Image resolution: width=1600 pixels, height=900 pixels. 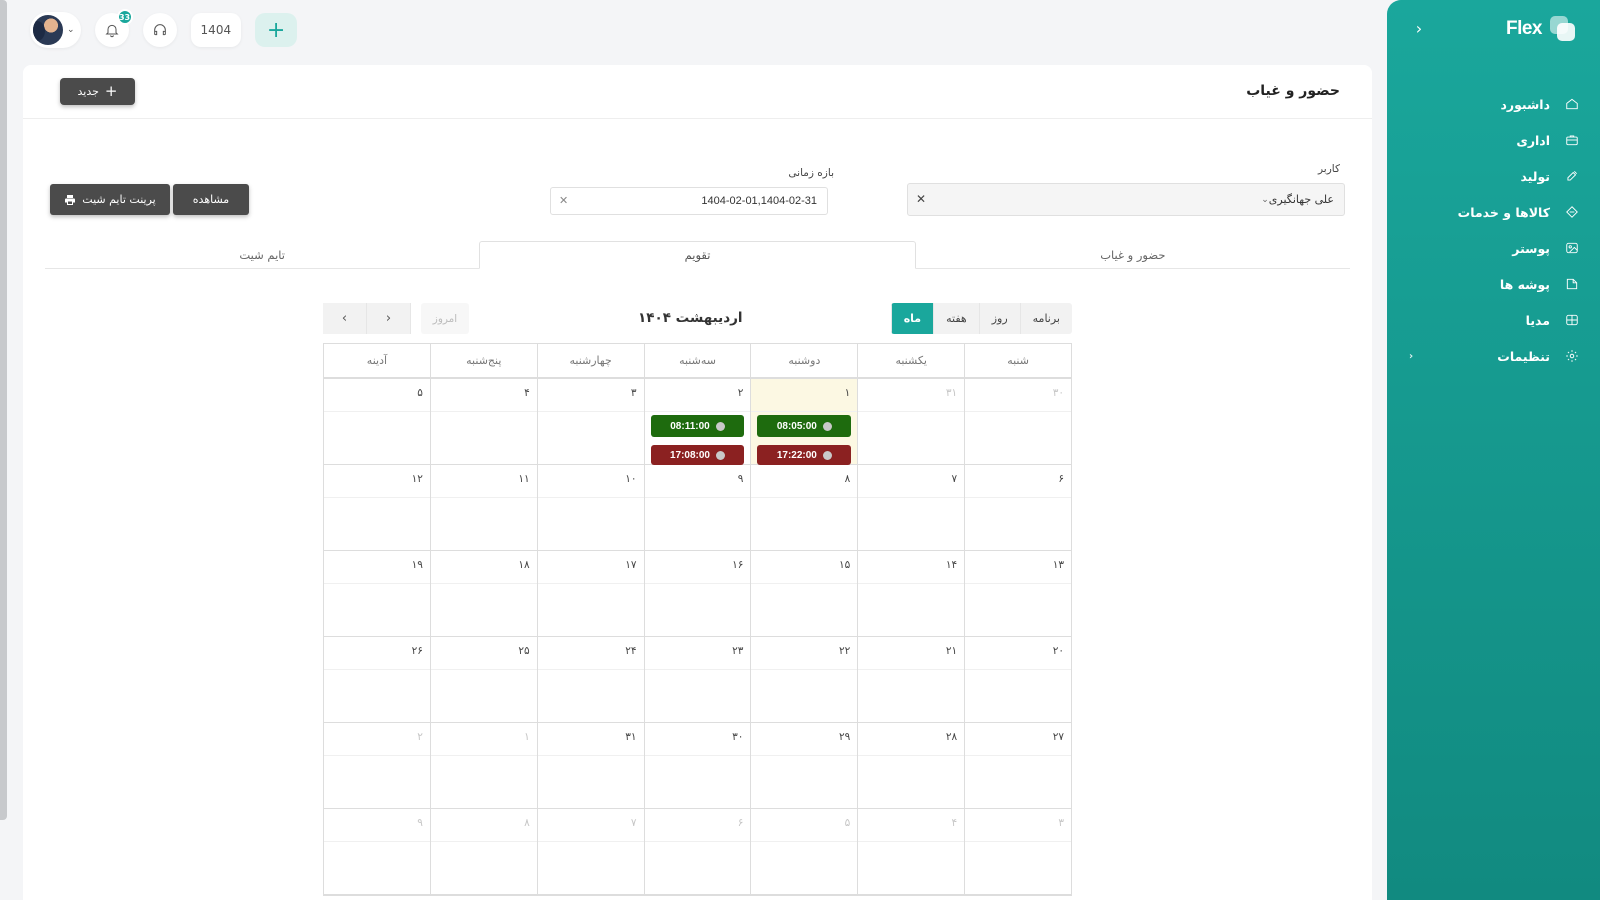 What do you see at coordinates (159, 30) in the screenshot?
I see `support-button` at bounding box center [159, 30].